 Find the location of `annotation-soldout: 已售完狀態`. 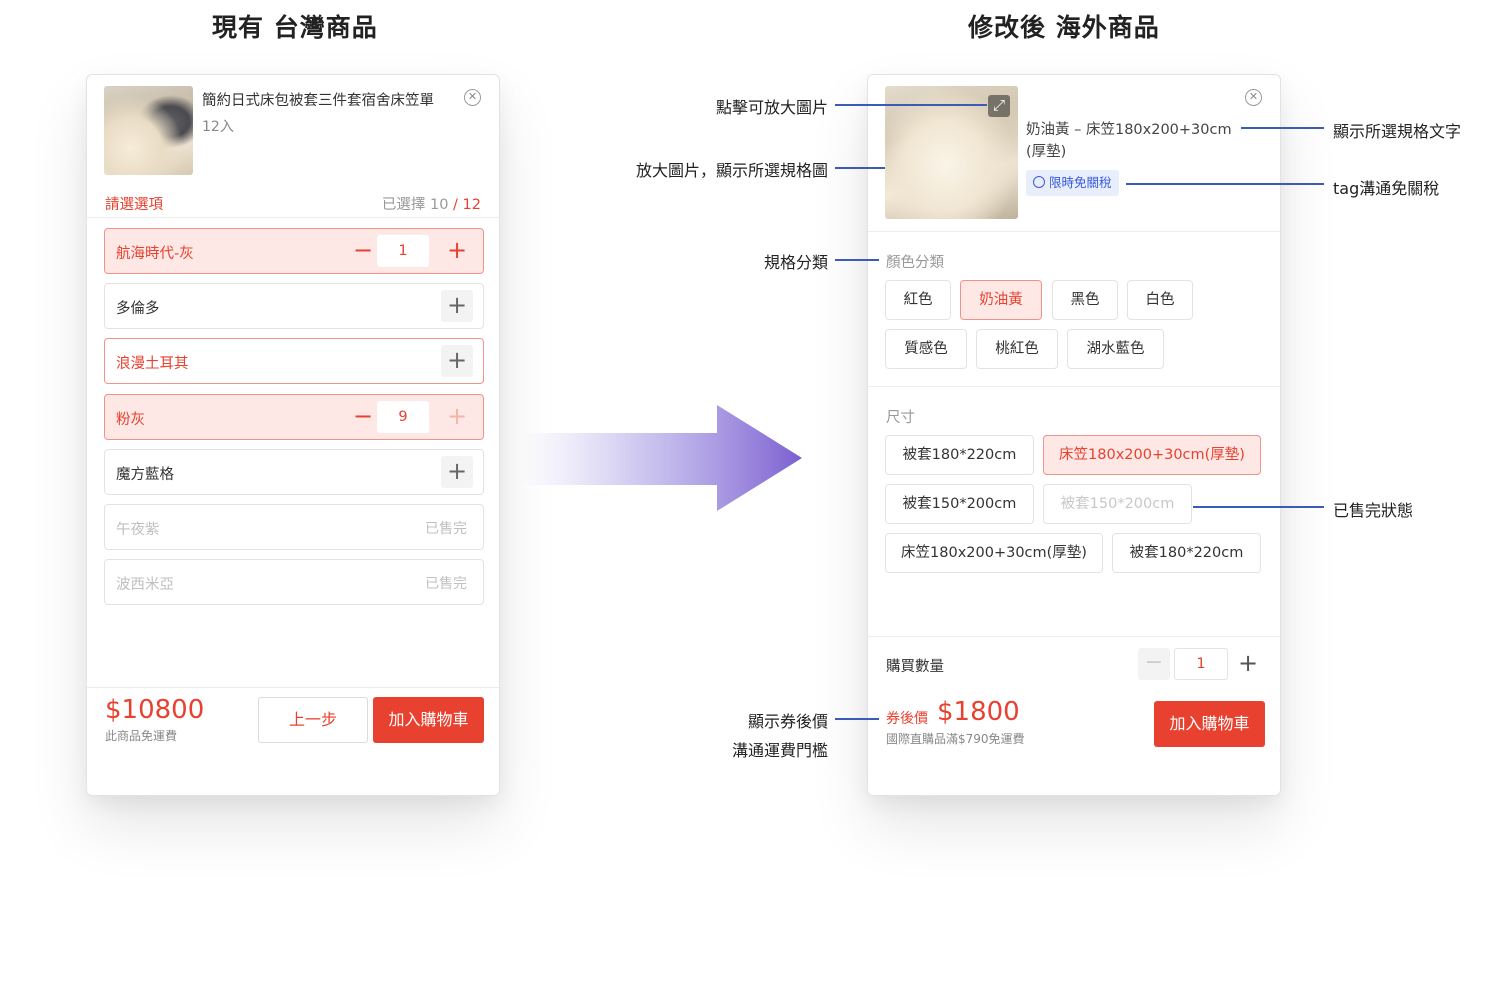

annotation-soldout: 已售完狀態 is located at coordinates (1373, 510).